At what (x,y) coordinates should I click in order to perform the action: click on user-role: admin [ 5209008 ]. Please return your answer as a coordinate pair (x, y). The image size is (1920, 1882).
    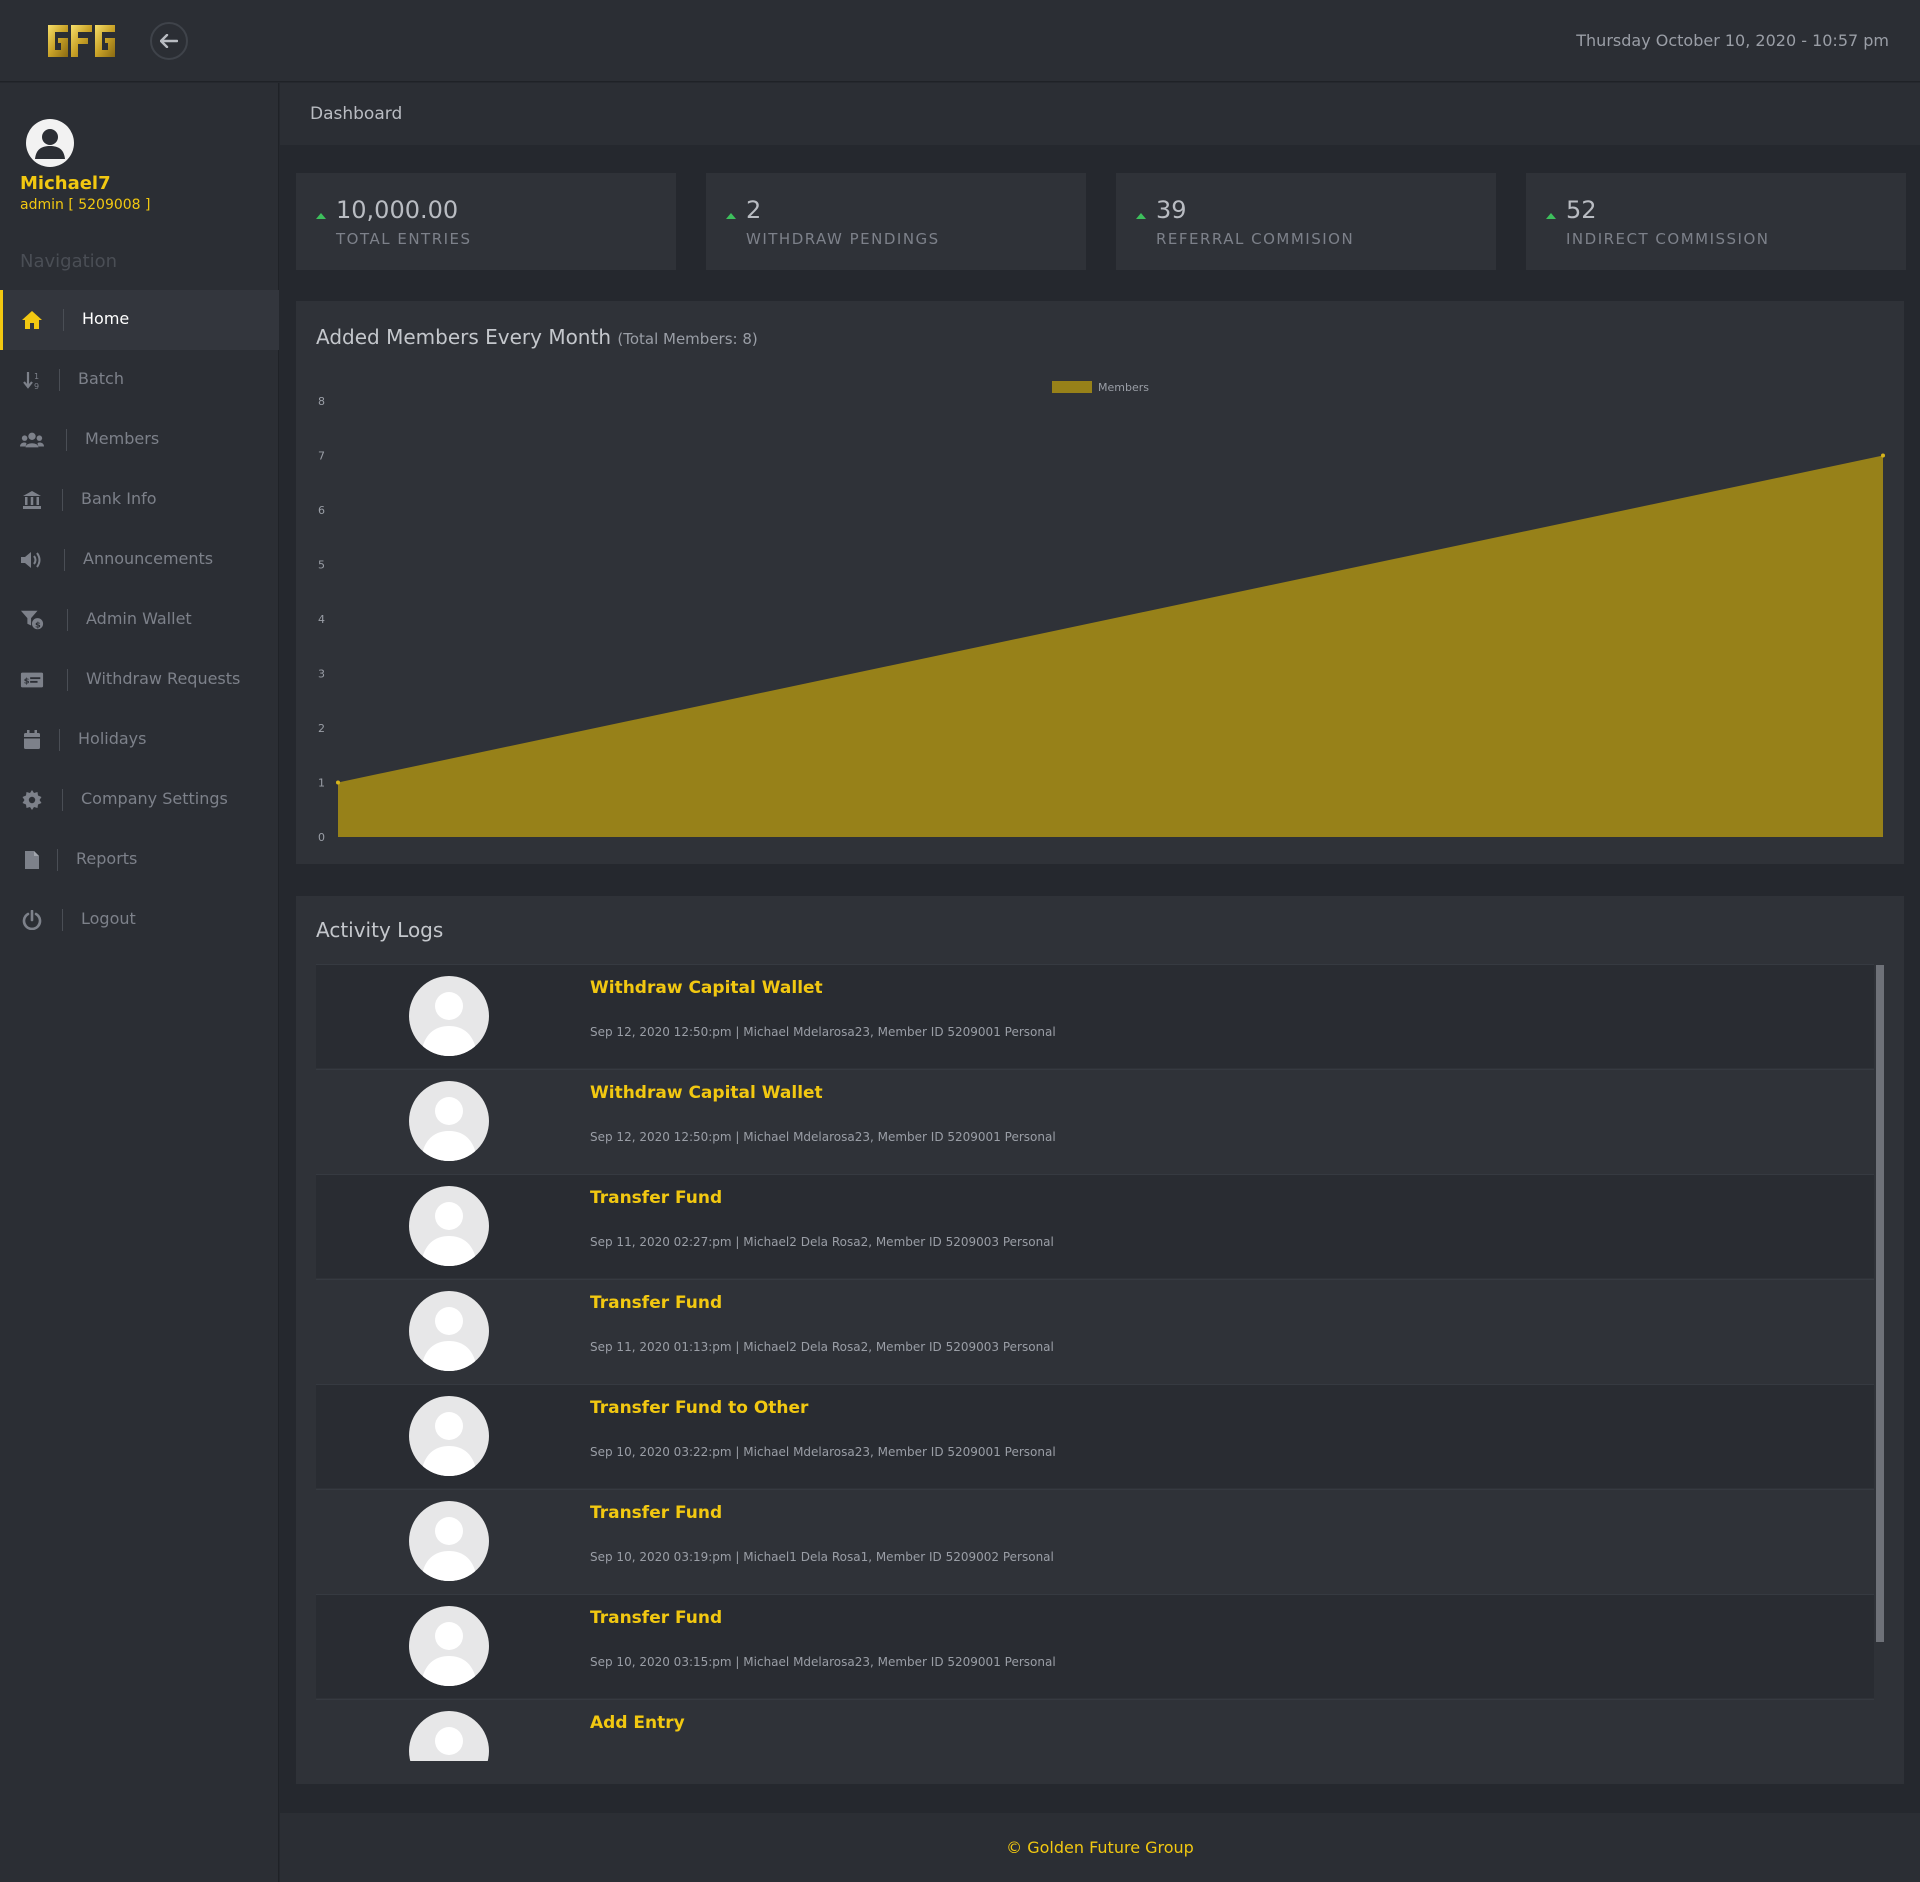
    Looking at the image, I should click on (85, 205).